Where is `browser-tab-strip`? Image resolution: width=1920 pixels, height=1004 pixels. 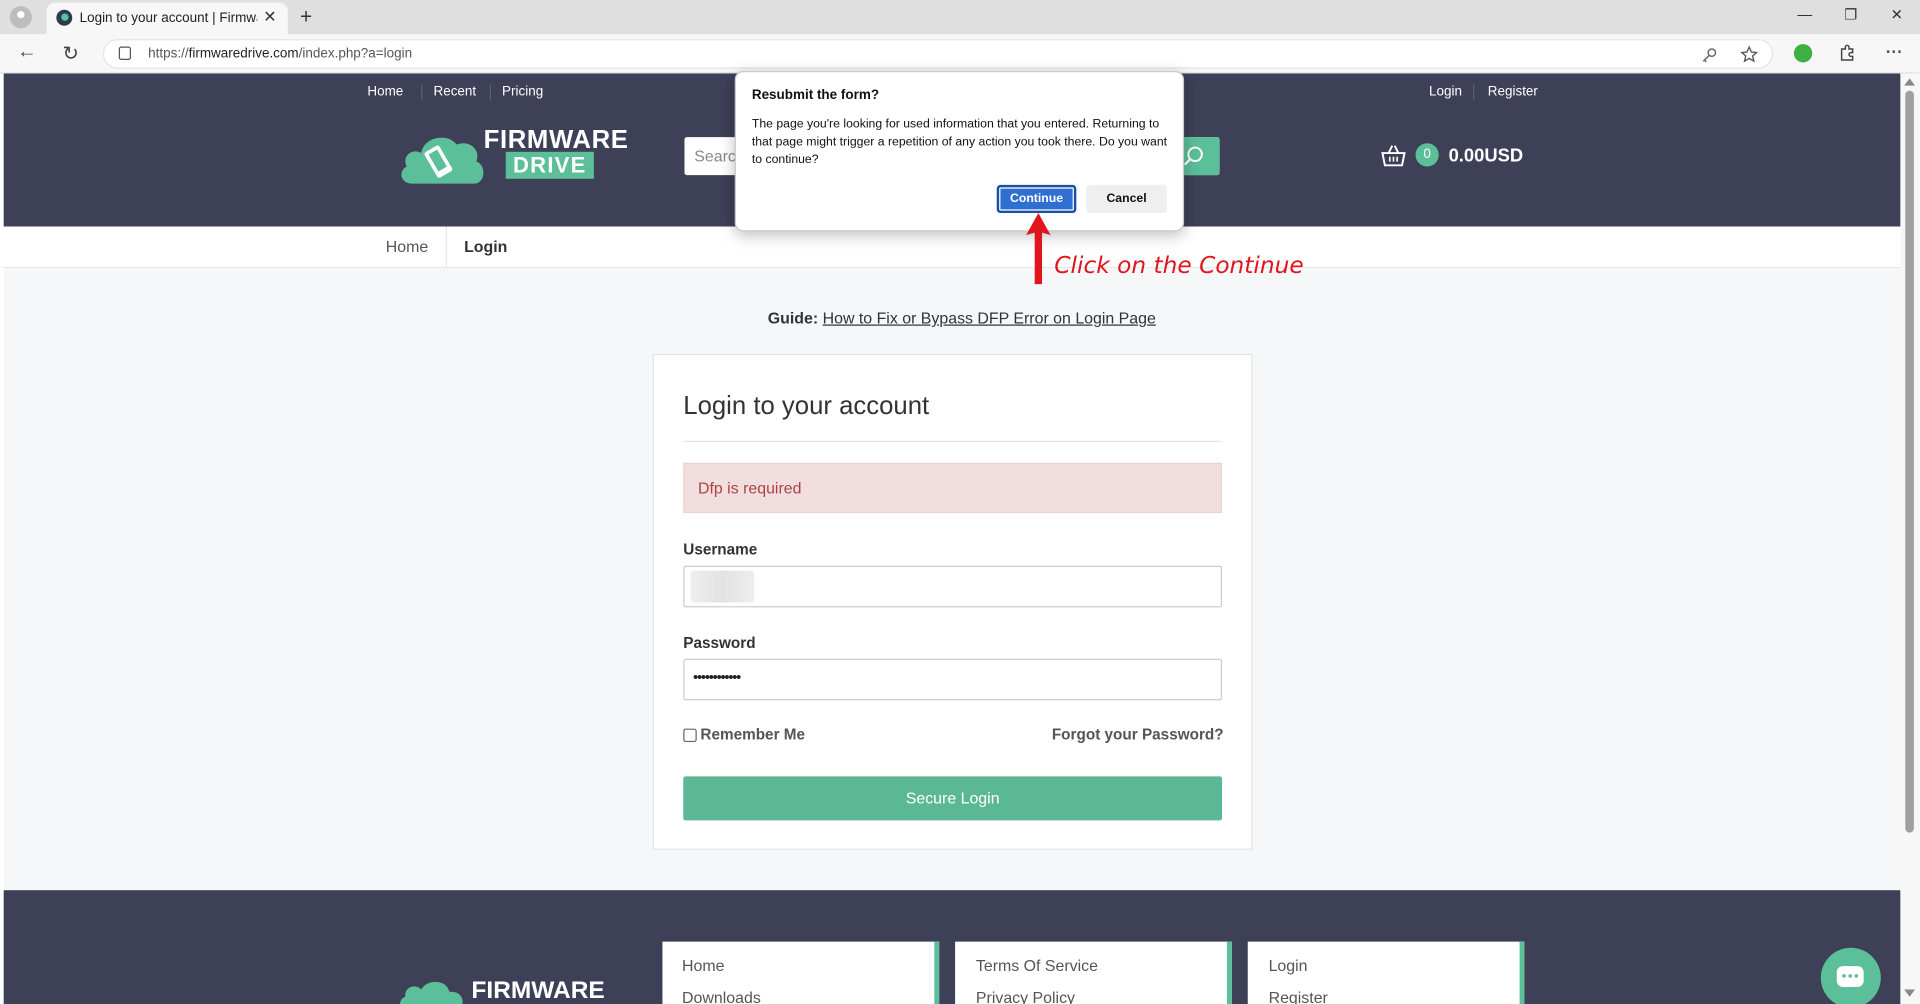 browser-tab-strip is located at coordinates (960, 17).